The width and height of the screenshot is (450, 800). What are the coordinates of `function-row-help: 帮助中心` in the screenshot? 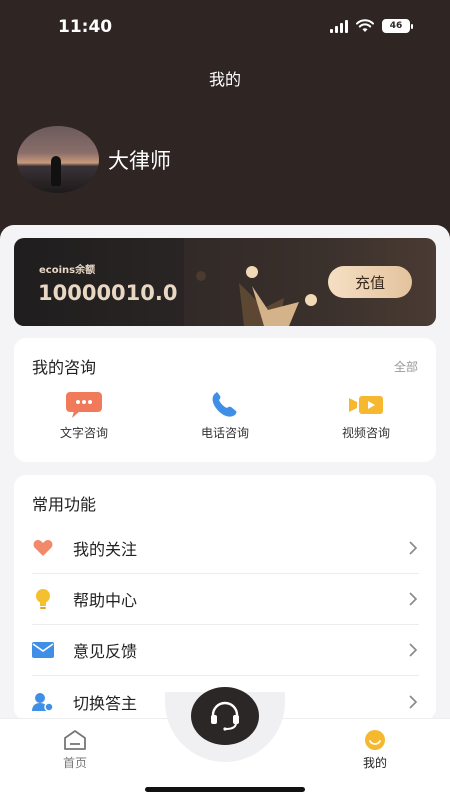 It's located at (225, 599).